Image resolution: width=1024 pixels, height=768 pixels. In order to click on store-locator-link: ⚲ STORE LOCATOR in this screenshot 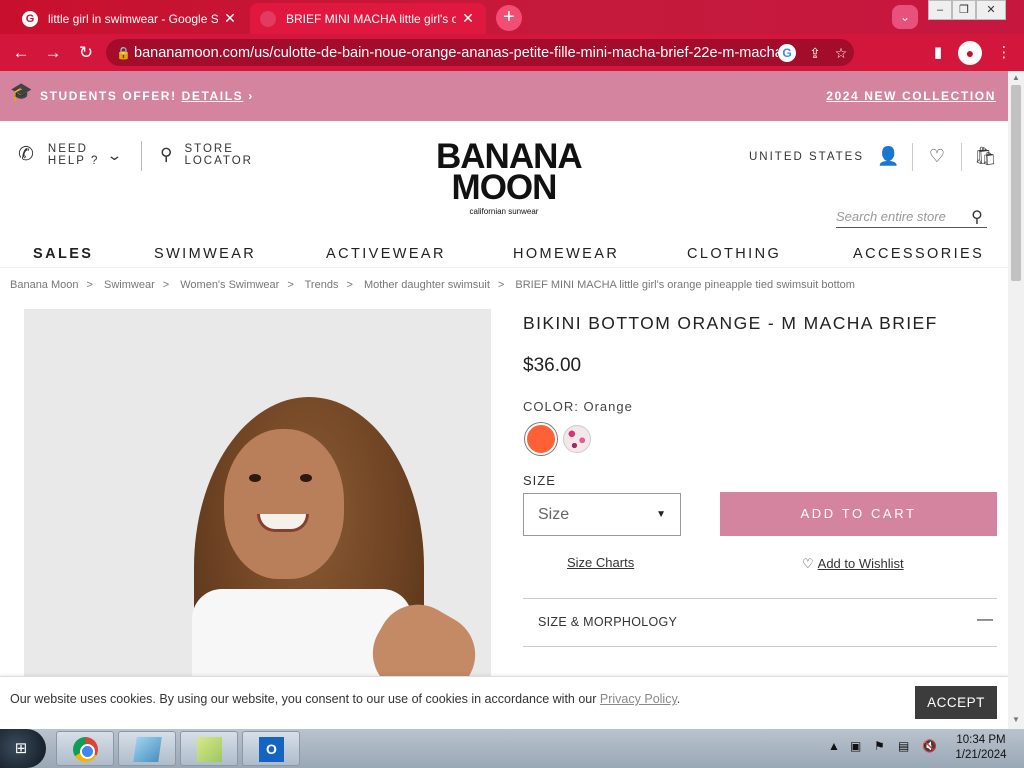, I will do `click(206, 155)`.